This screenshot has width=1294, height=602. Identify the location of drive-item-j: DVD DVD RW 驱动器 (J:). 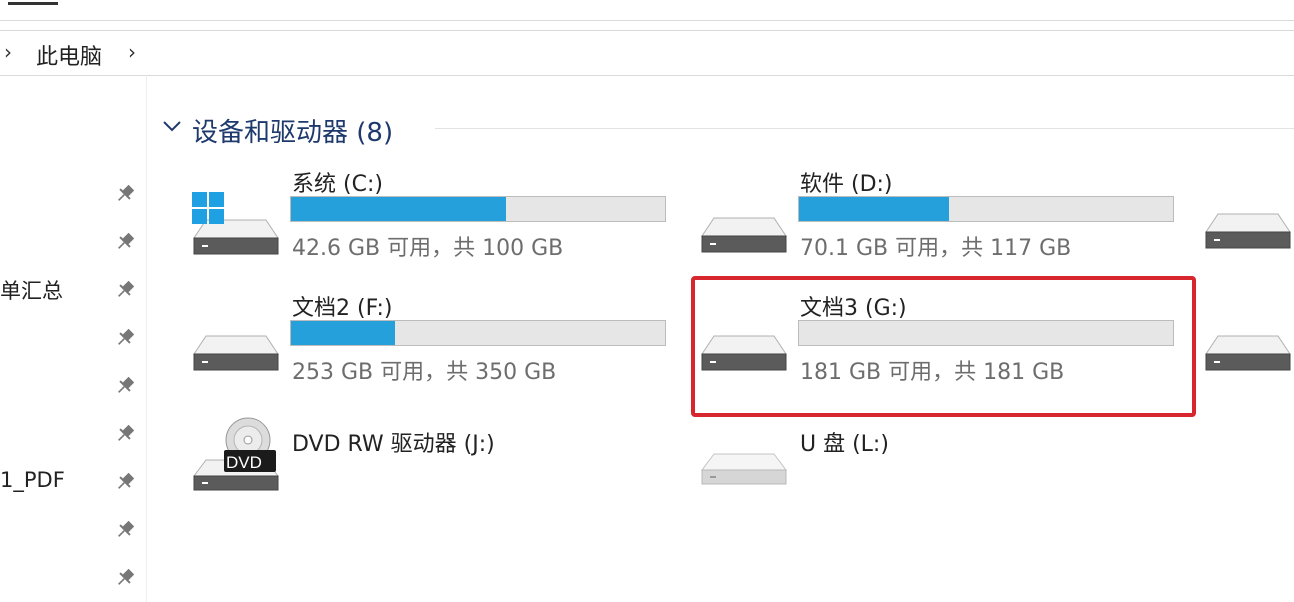
(432, 460).